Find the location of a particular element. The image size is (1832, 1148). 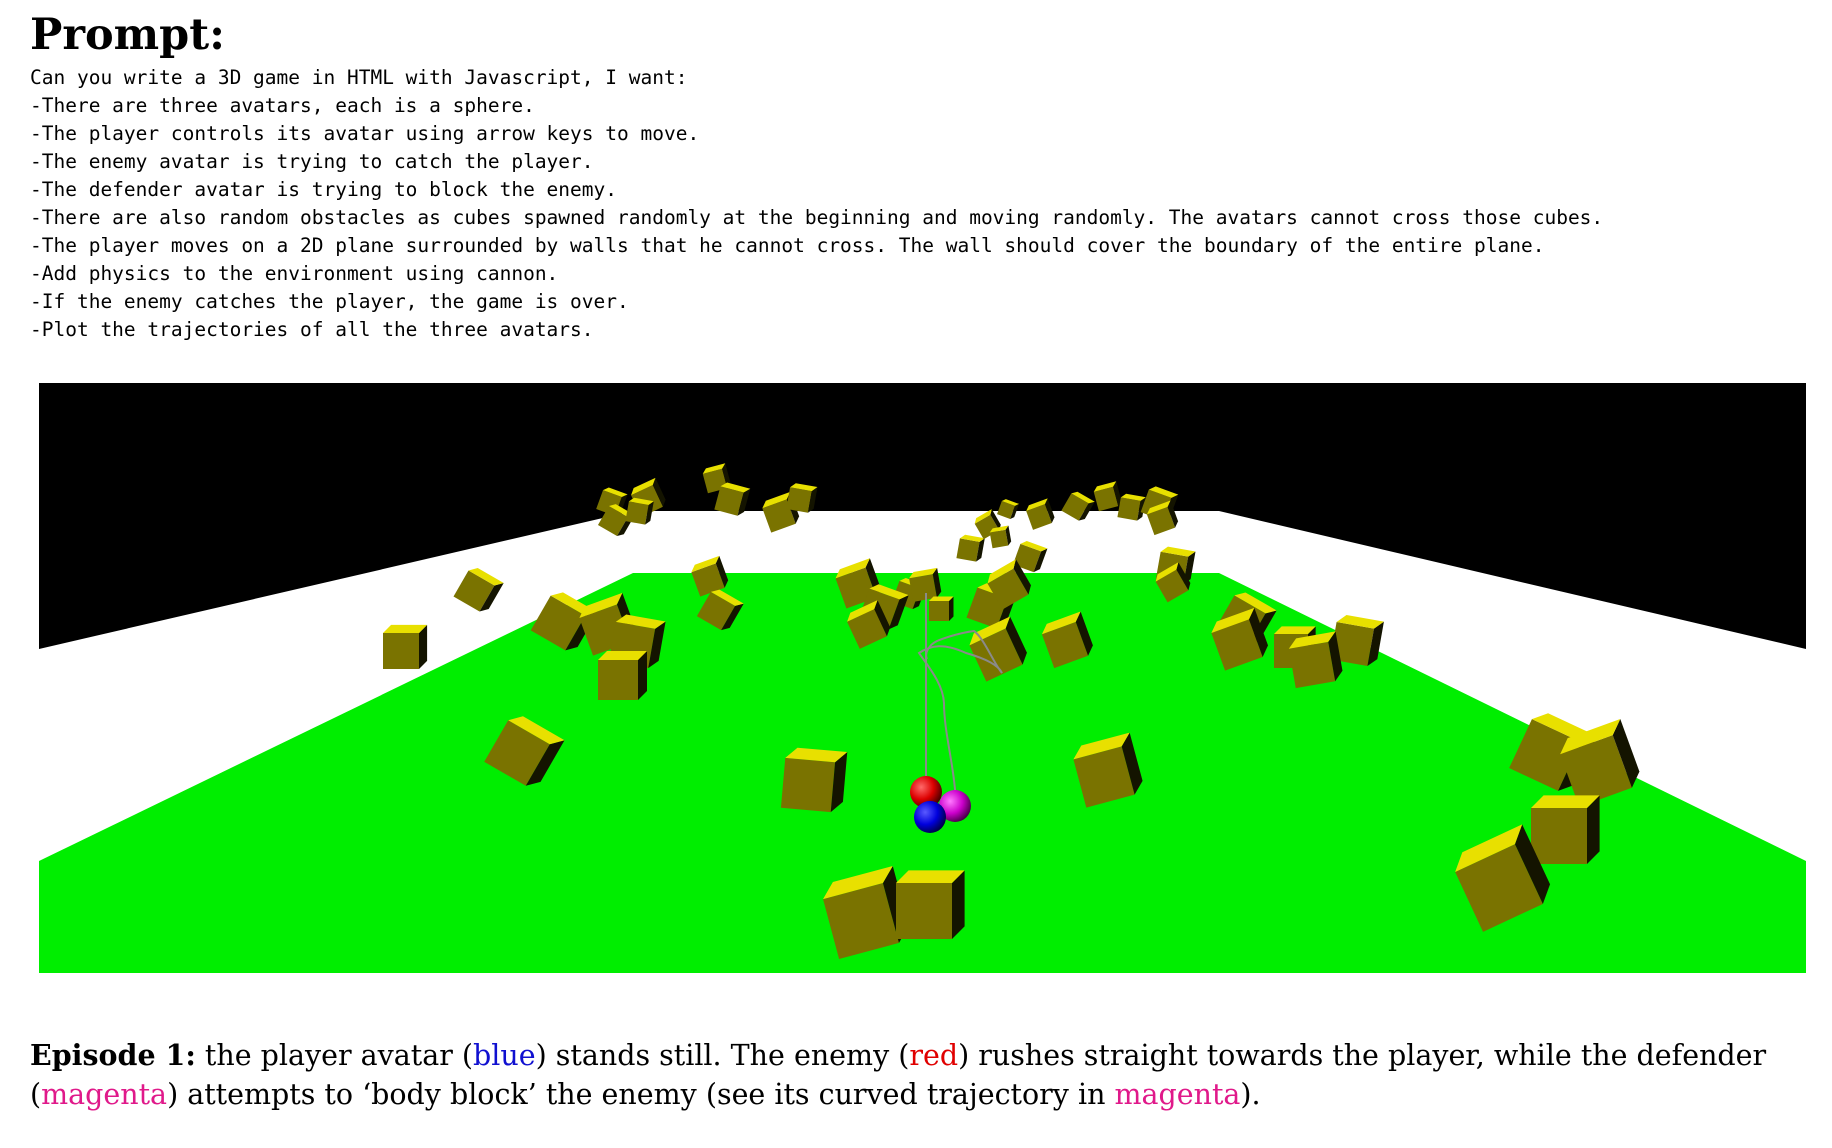

caption-player-color: blue is located at coordinates (504, 1055).